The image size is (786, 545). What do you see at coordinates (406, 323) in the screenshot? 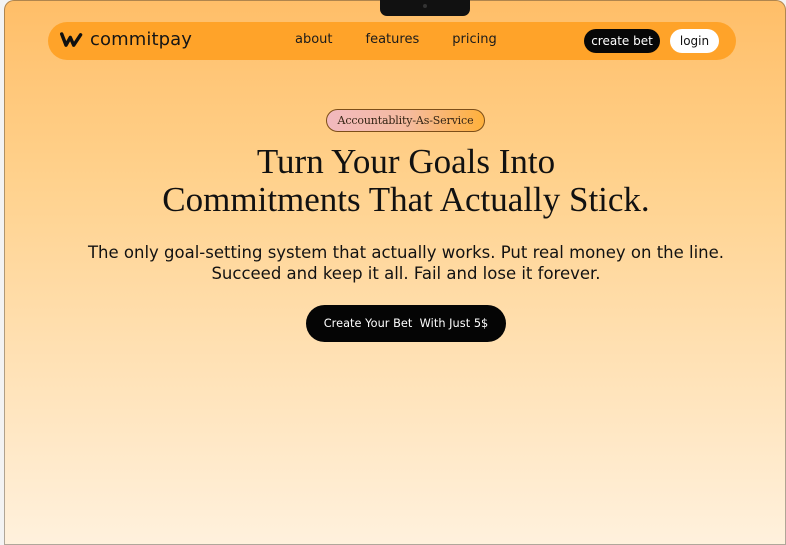
I see `create-your-bet-button: Create Your Bet With Just 5$` at bounding box center [406, 323].